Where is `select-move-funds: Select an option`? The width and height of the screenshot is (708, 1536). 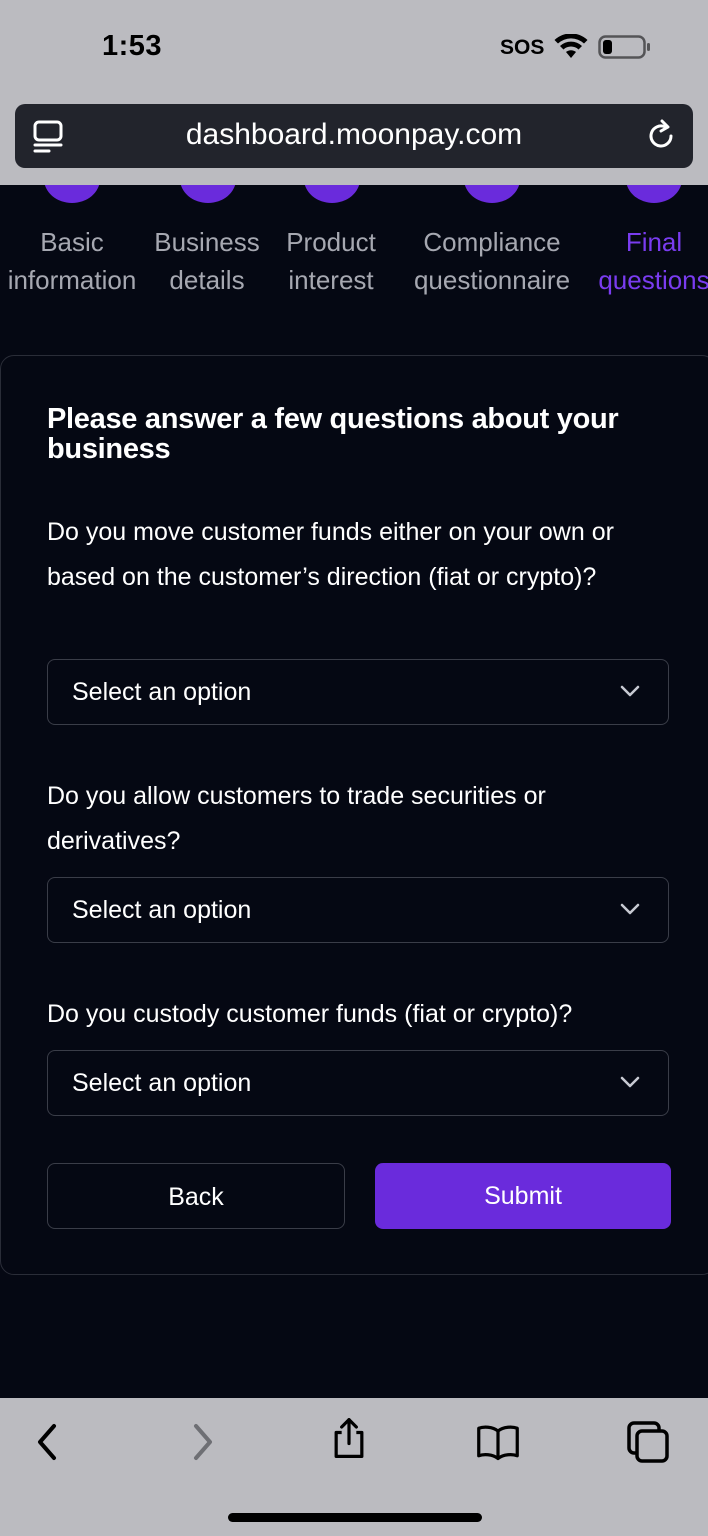 select-move-funds: Select an option is located at coordinates (358, 692).